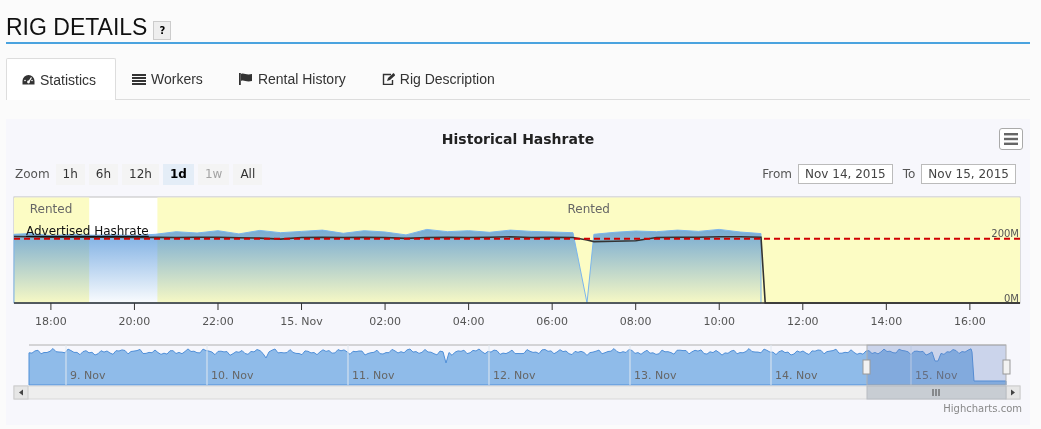 This screenshot has width=1041, height=429. What do you see at coordinates (886, 321) in the screenshot?
I see `x-axis-label: 14:00` at bounding box center [886, 321].